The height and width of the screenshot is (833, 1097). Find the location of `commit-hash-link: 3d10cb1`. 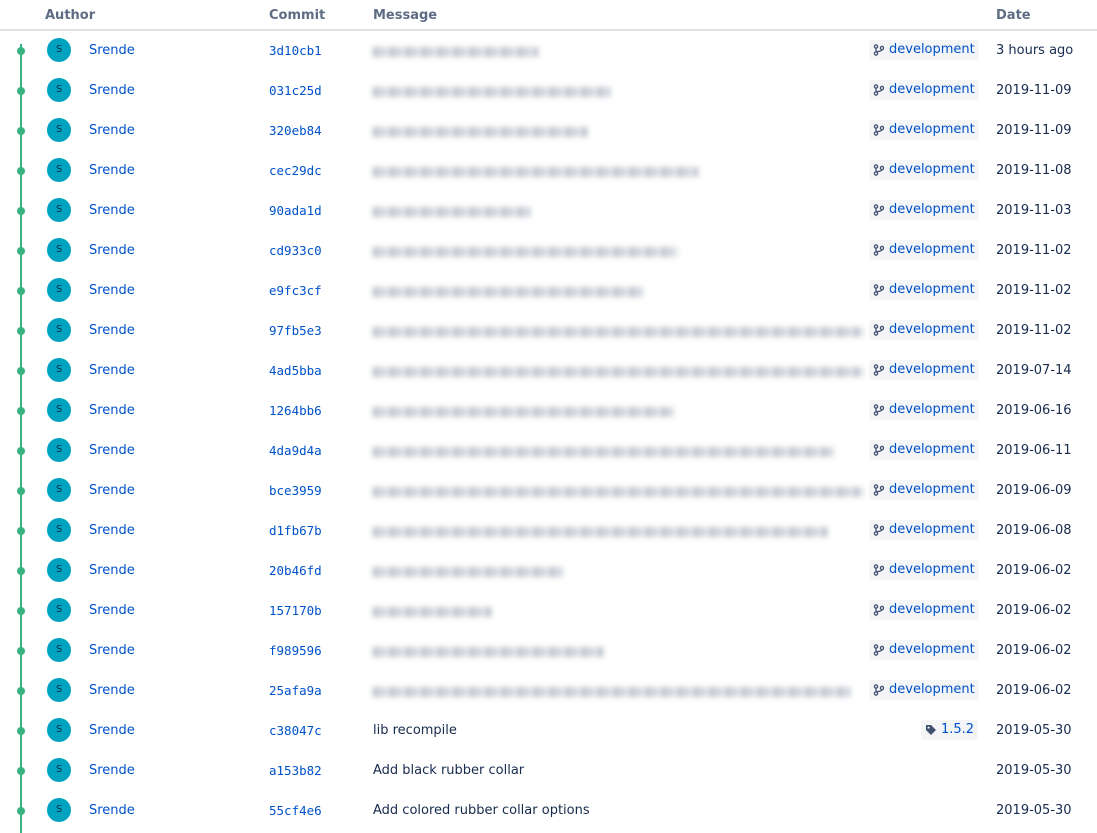

commit-hash-link: 3d10cb1 is located at coordinates (295, 50).